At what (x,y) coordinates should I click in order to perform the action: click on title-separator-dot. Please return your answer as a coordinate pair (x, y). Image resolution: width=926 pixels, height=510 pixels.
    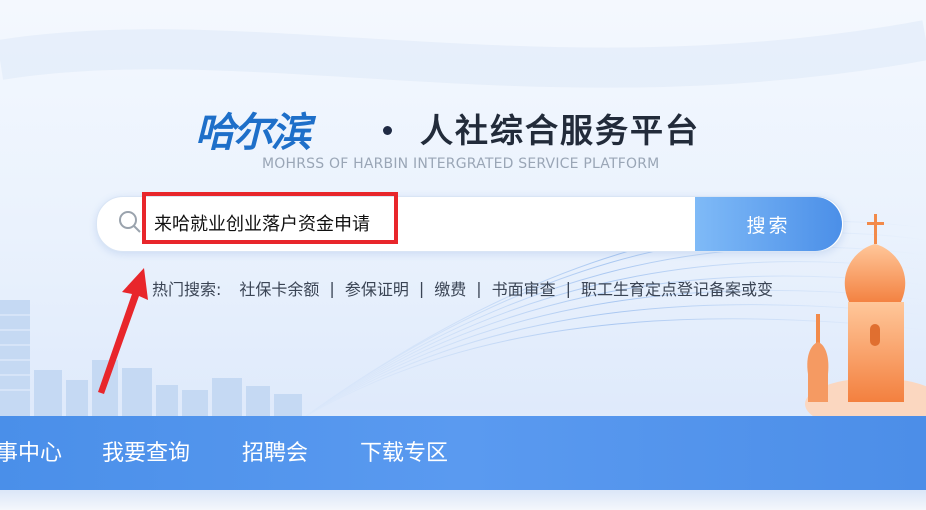
    Looking at the image, I should click on (387, 130).